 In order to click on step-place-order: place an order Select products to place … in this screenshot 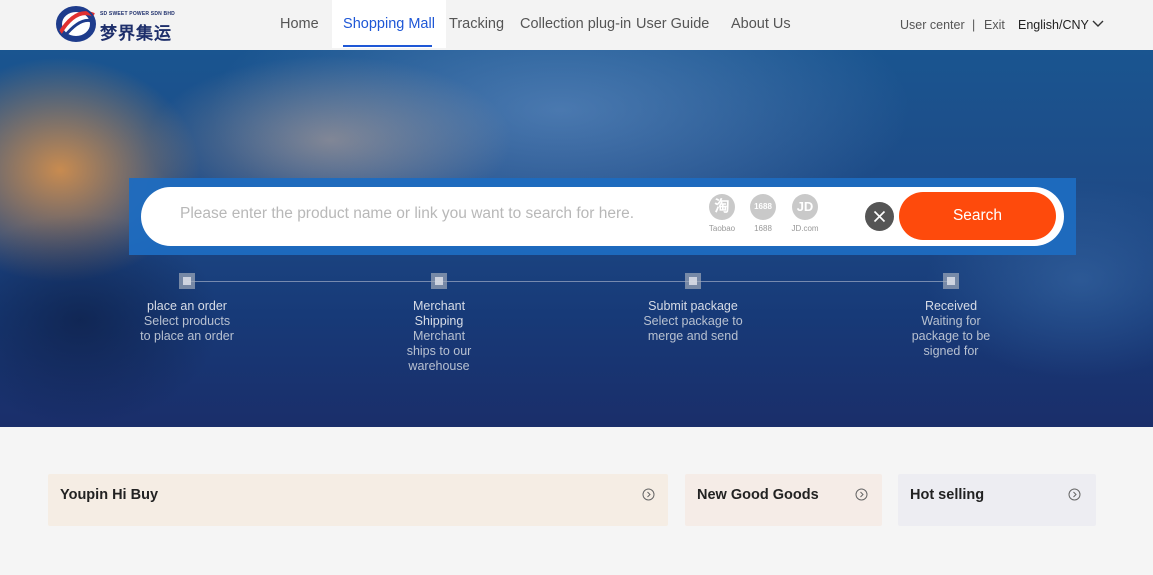, I will do `click(187, 321)`.